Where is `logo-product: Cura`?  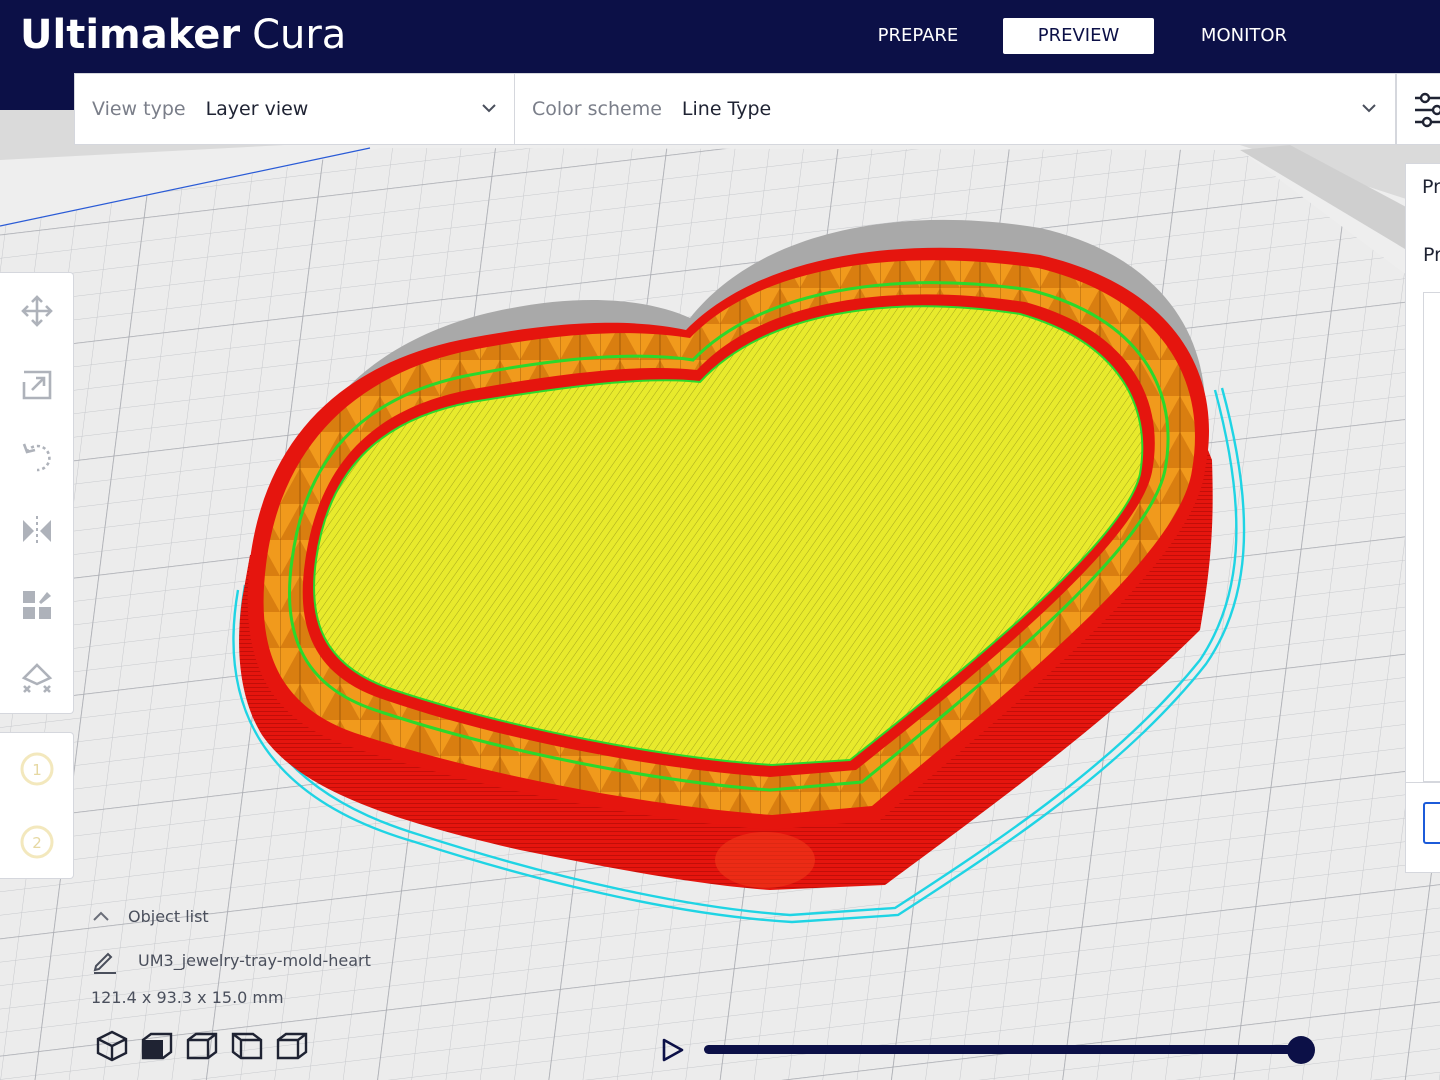 logo-product: Cura is located at coordinates (299, 35).